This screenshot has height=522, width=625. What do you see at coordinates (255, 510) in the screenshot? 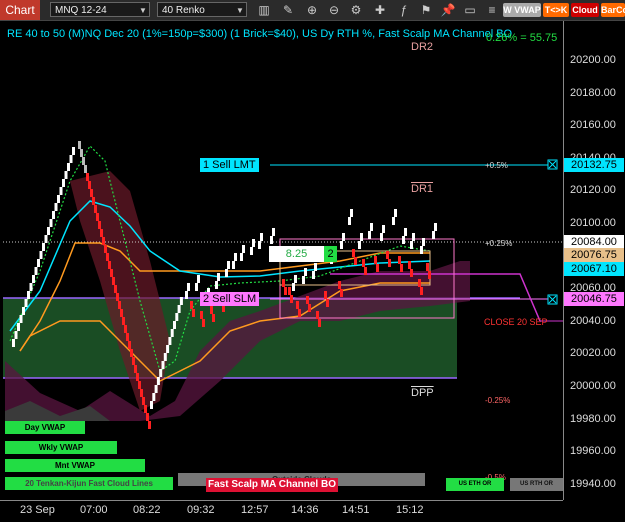
I see `time-axis-label: 12:57` at bounding box center [255, 510].